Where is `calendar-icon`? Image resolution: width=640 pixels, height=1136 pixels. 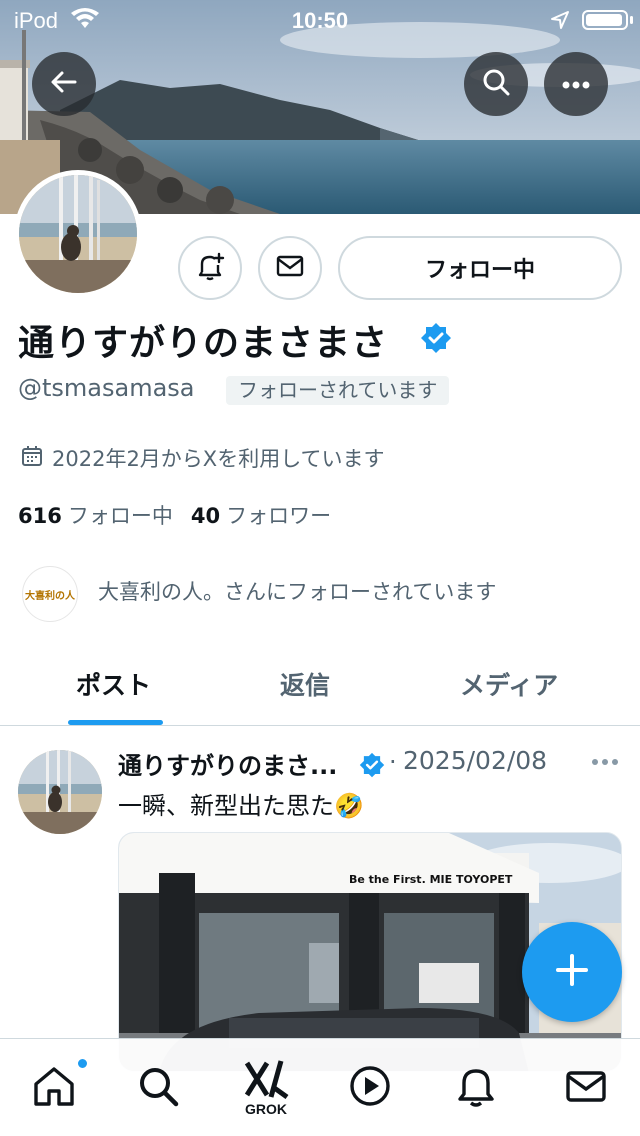 calendar-icon is located at coordinates (32, 458).